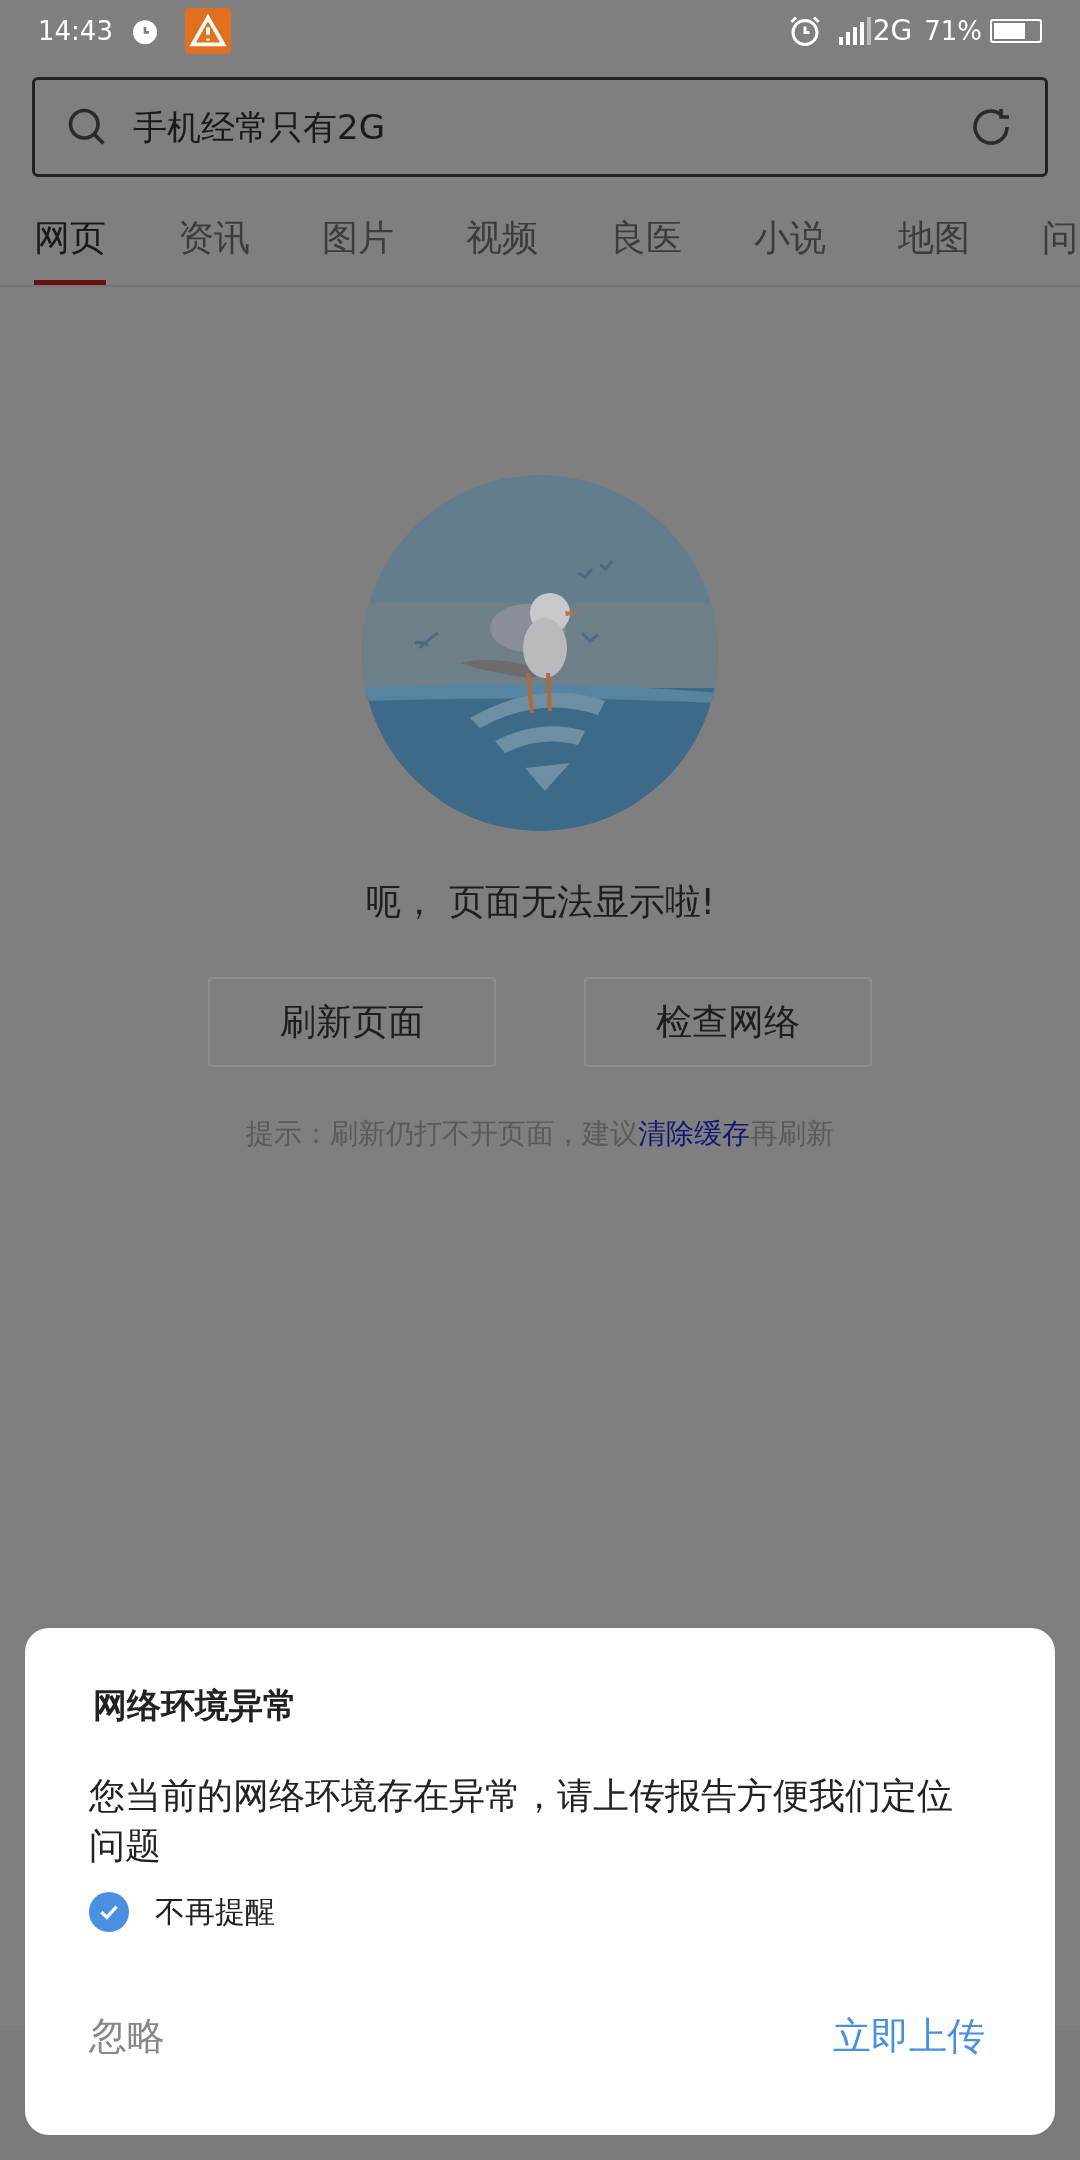 This screenshot has height=2160, width=1080. Describe the element at coordinates (953, 31) in the screenshot. I see `battery-percent: 71%` at that location.